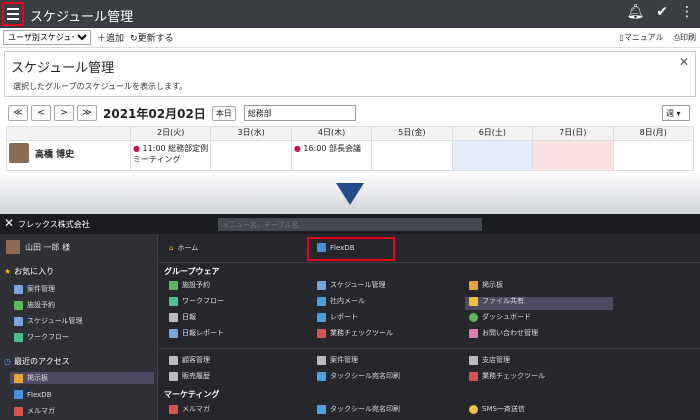  I want to click on menu-item: 掲示板, so click(486, 285).